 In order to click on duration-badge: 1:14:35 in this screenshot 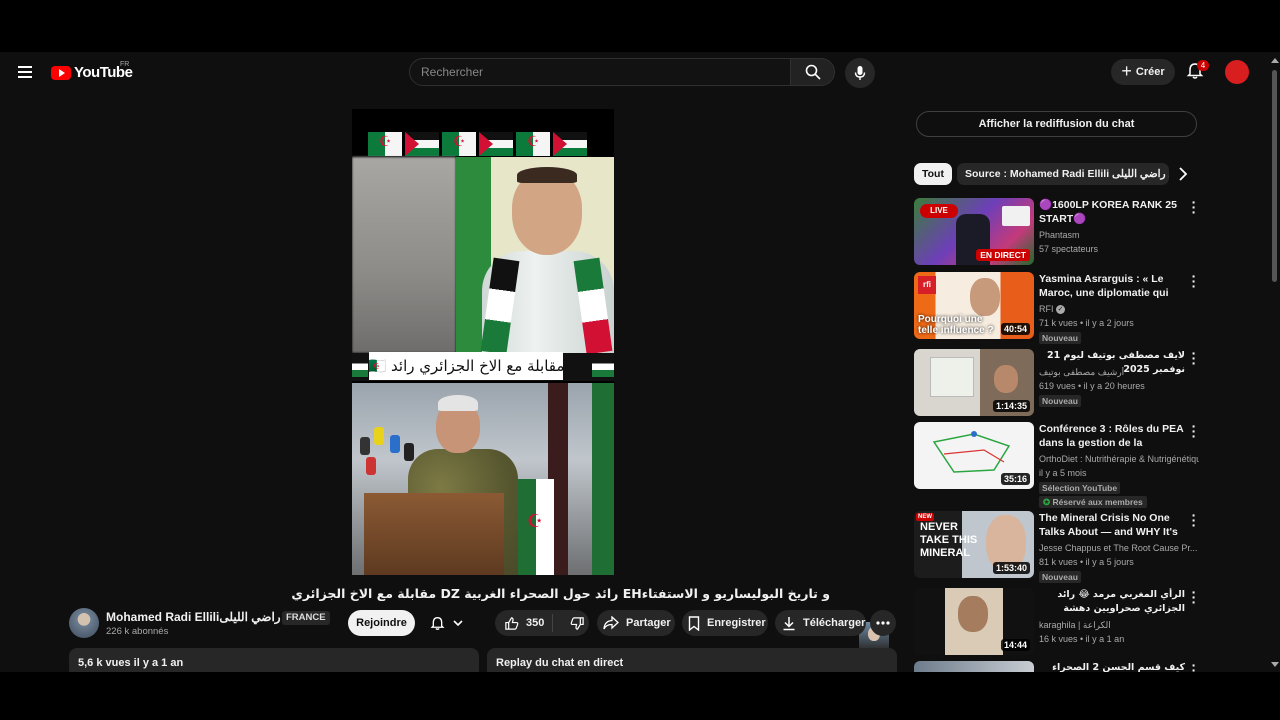, I will do `click(1011, 406)`.